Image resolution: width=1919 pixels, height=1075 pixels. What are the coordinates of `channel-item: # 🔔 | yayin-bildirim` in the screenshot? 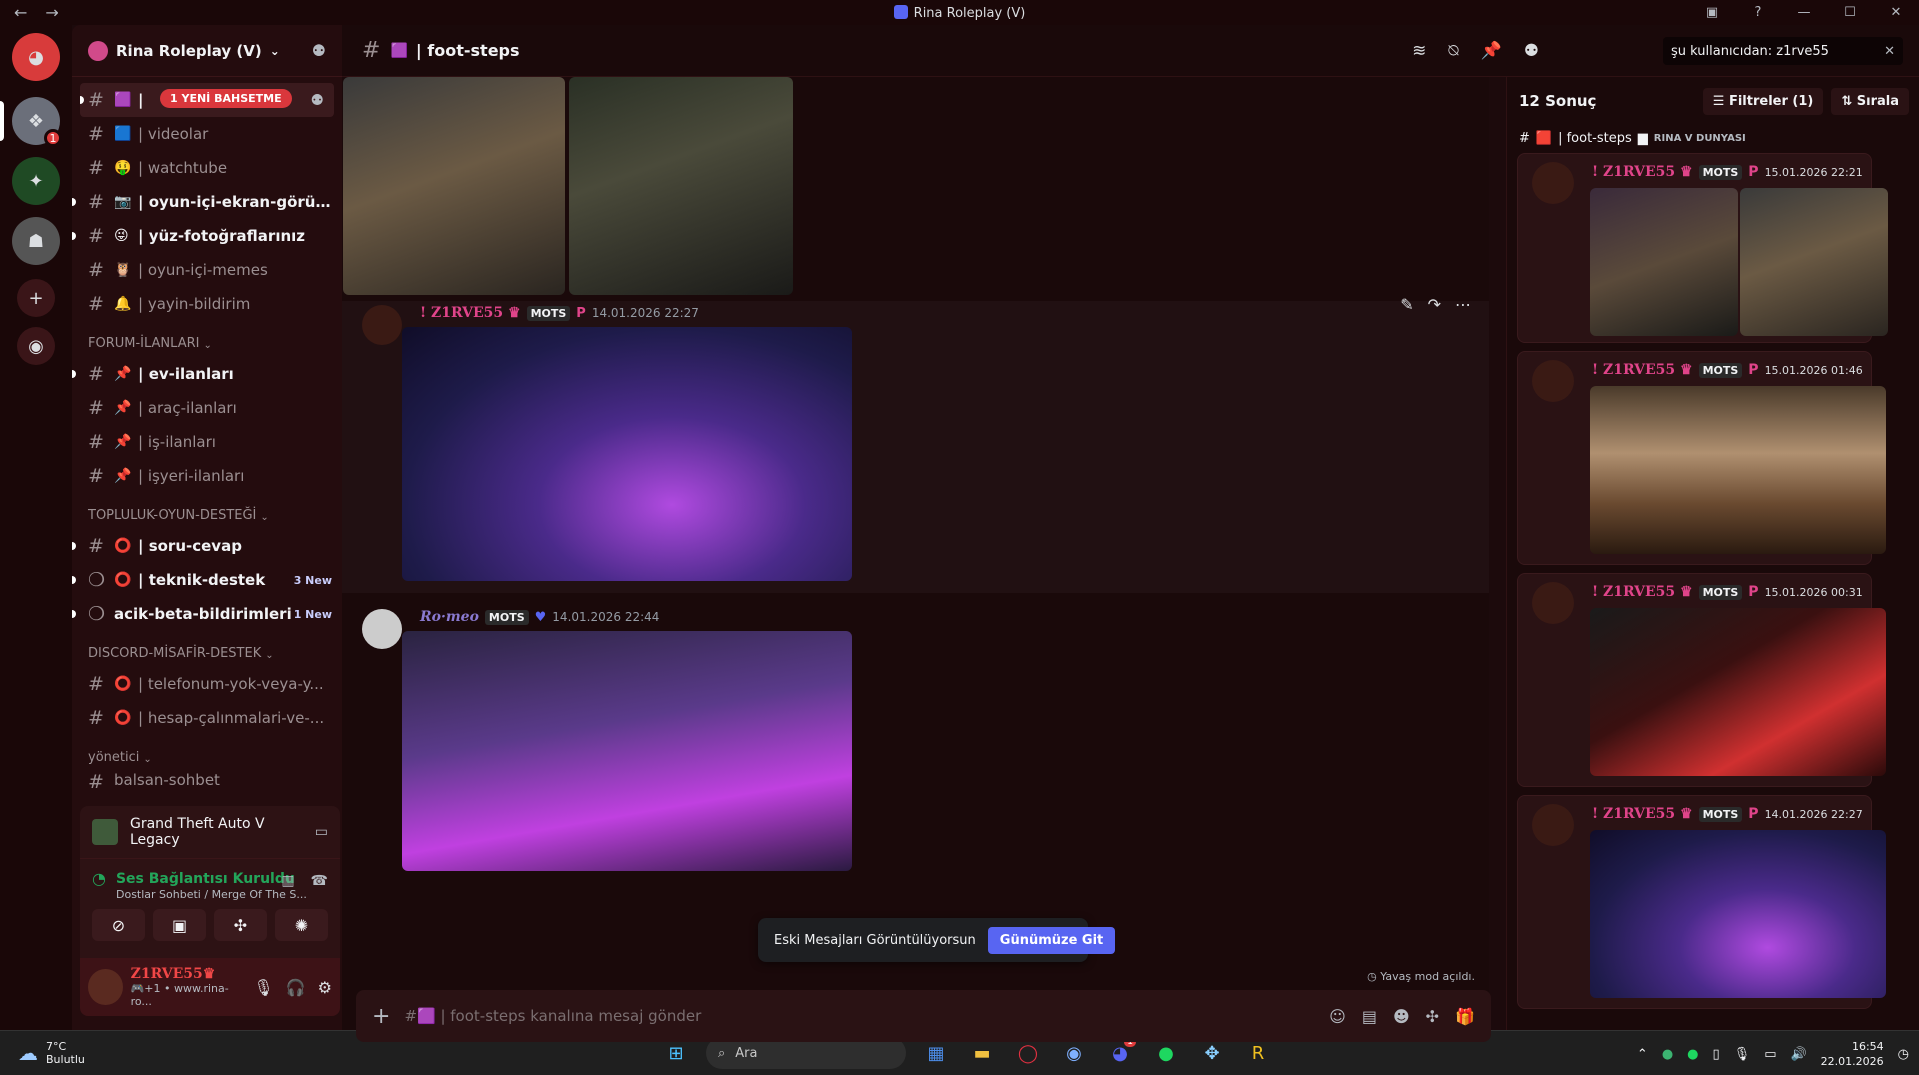 It's located at (207, 304).